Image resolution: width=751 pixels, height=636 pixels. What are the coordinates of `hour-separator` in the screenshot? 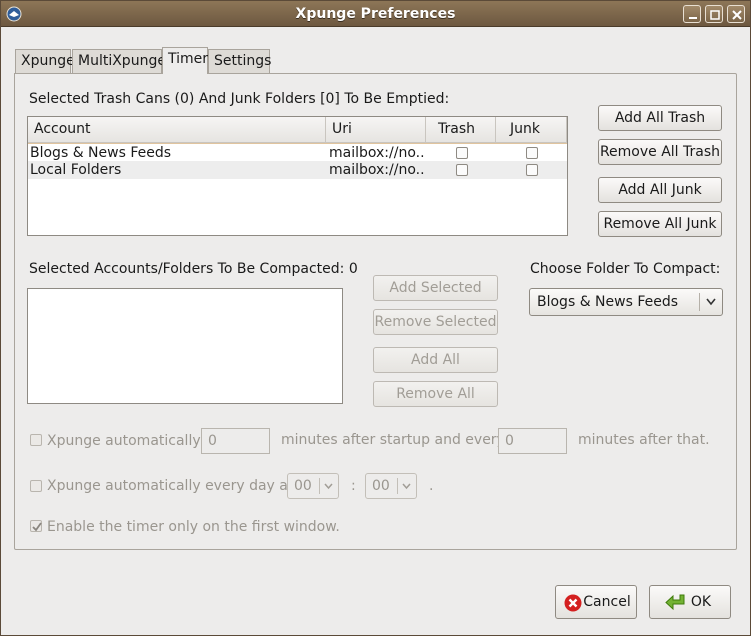 It's located at (319, 486).